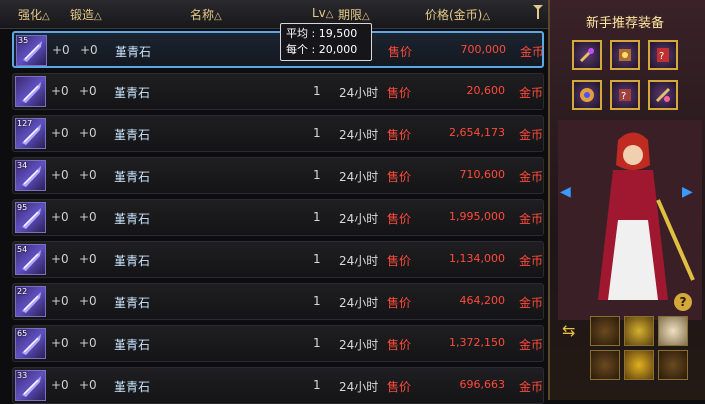 The height and width of the screenshot is (404, 705). Describe the element at coordinates (323, 13) in the screenshot. I see `sort-lv-header: Lv△` at that location.